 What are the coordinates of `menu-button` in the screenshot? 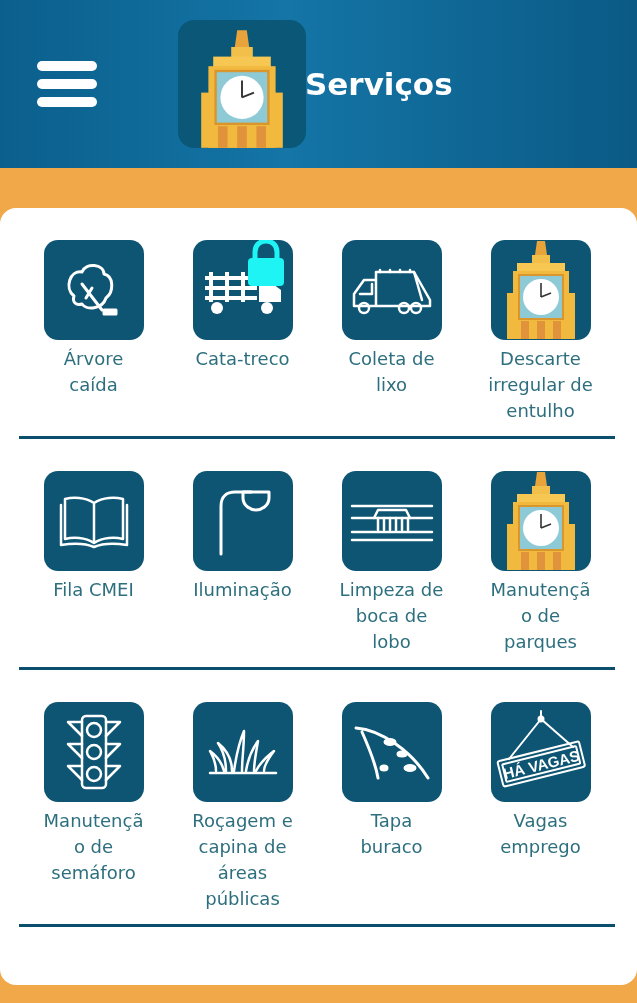 It's located at (67, 84).